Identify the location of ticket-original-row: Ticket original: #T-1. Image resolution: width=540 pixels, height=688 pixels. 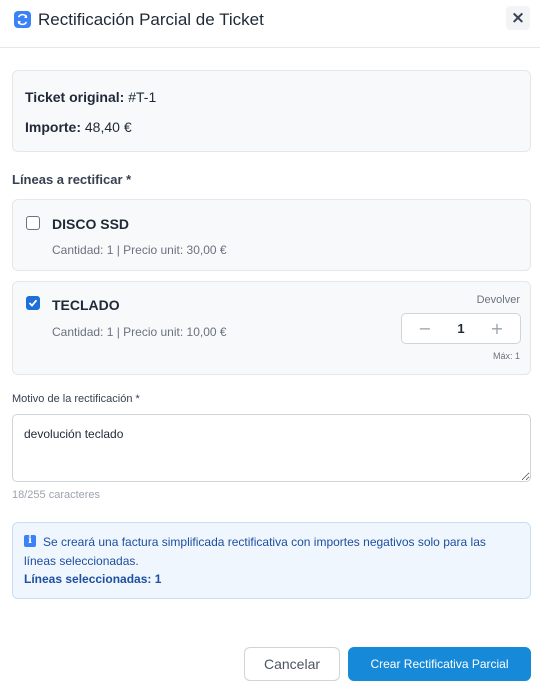
(90, 97).